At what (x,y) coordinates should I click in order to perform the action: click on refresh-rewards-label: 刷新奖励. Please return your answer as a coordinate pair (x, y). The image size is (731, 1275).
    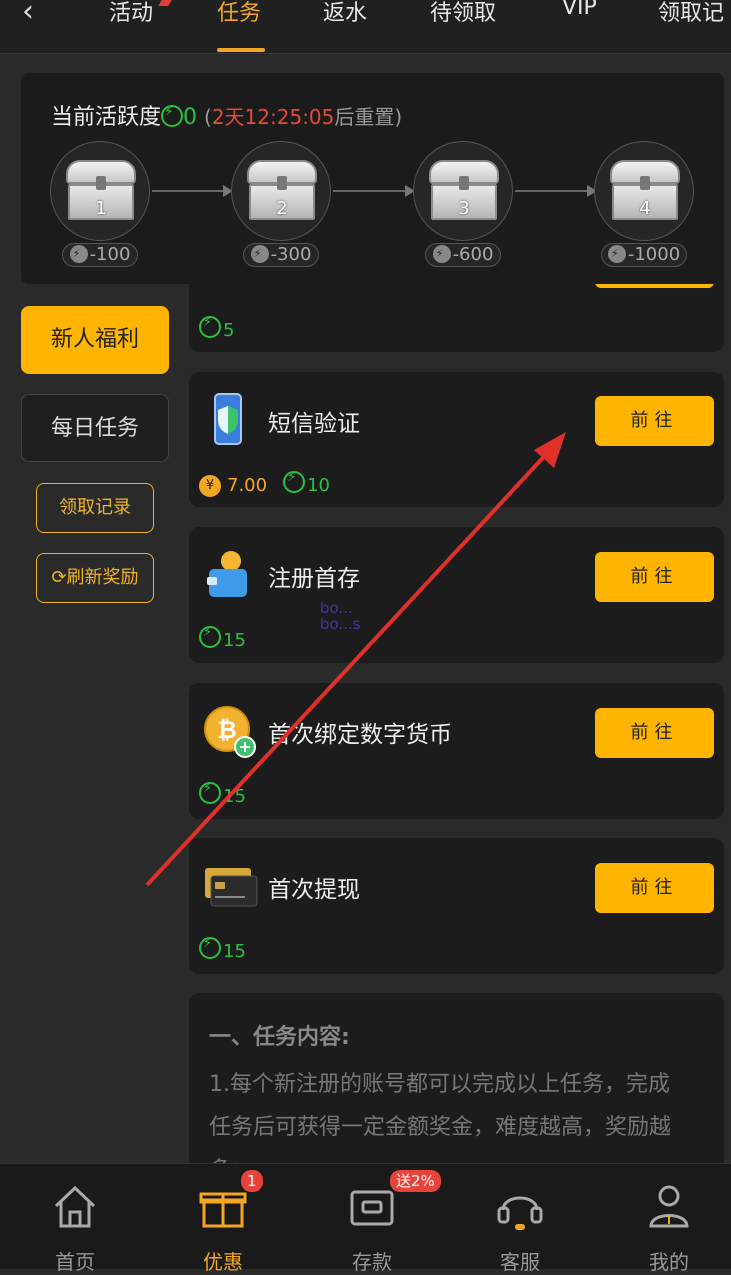
    Looking at the image, I should click on (102, 577).